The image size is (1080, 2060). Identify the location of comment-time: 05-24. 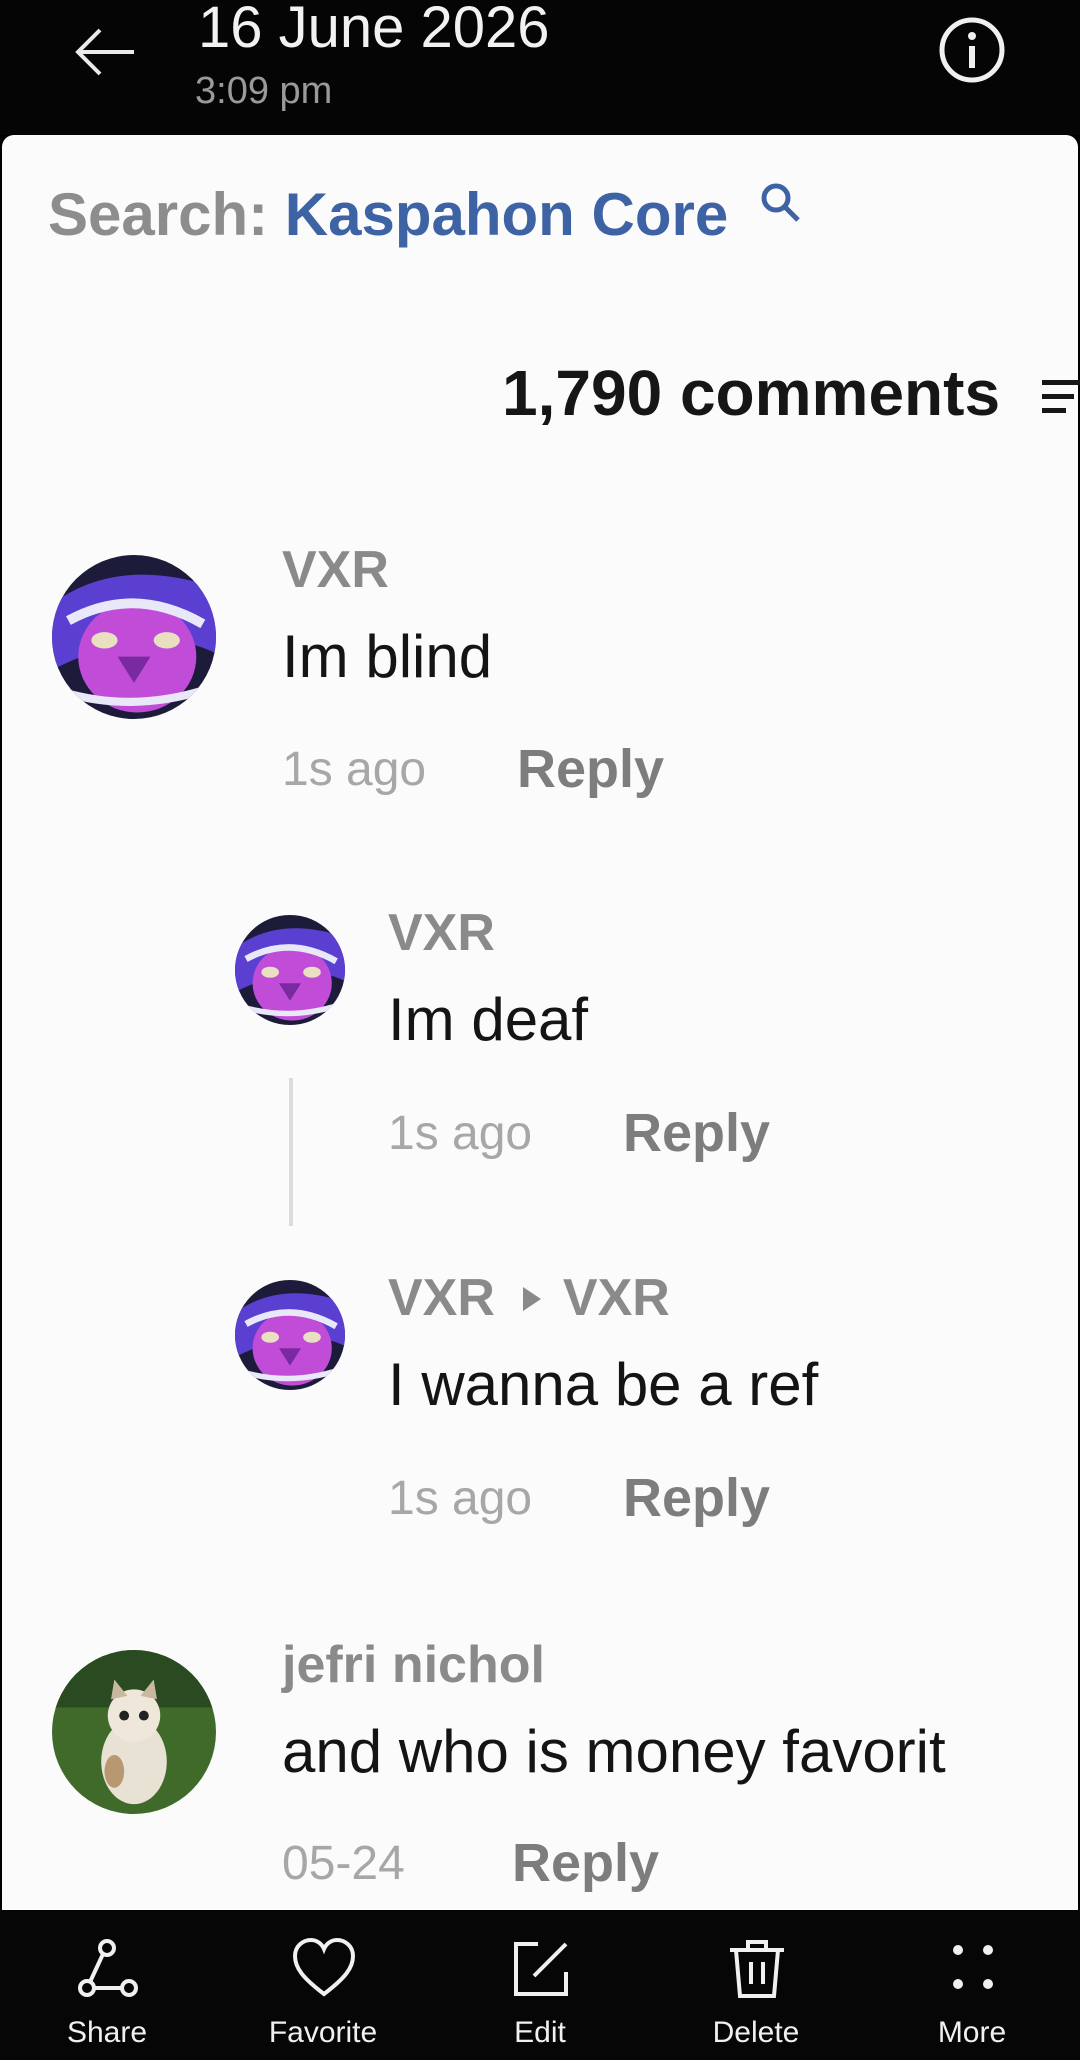
(343, 1863).